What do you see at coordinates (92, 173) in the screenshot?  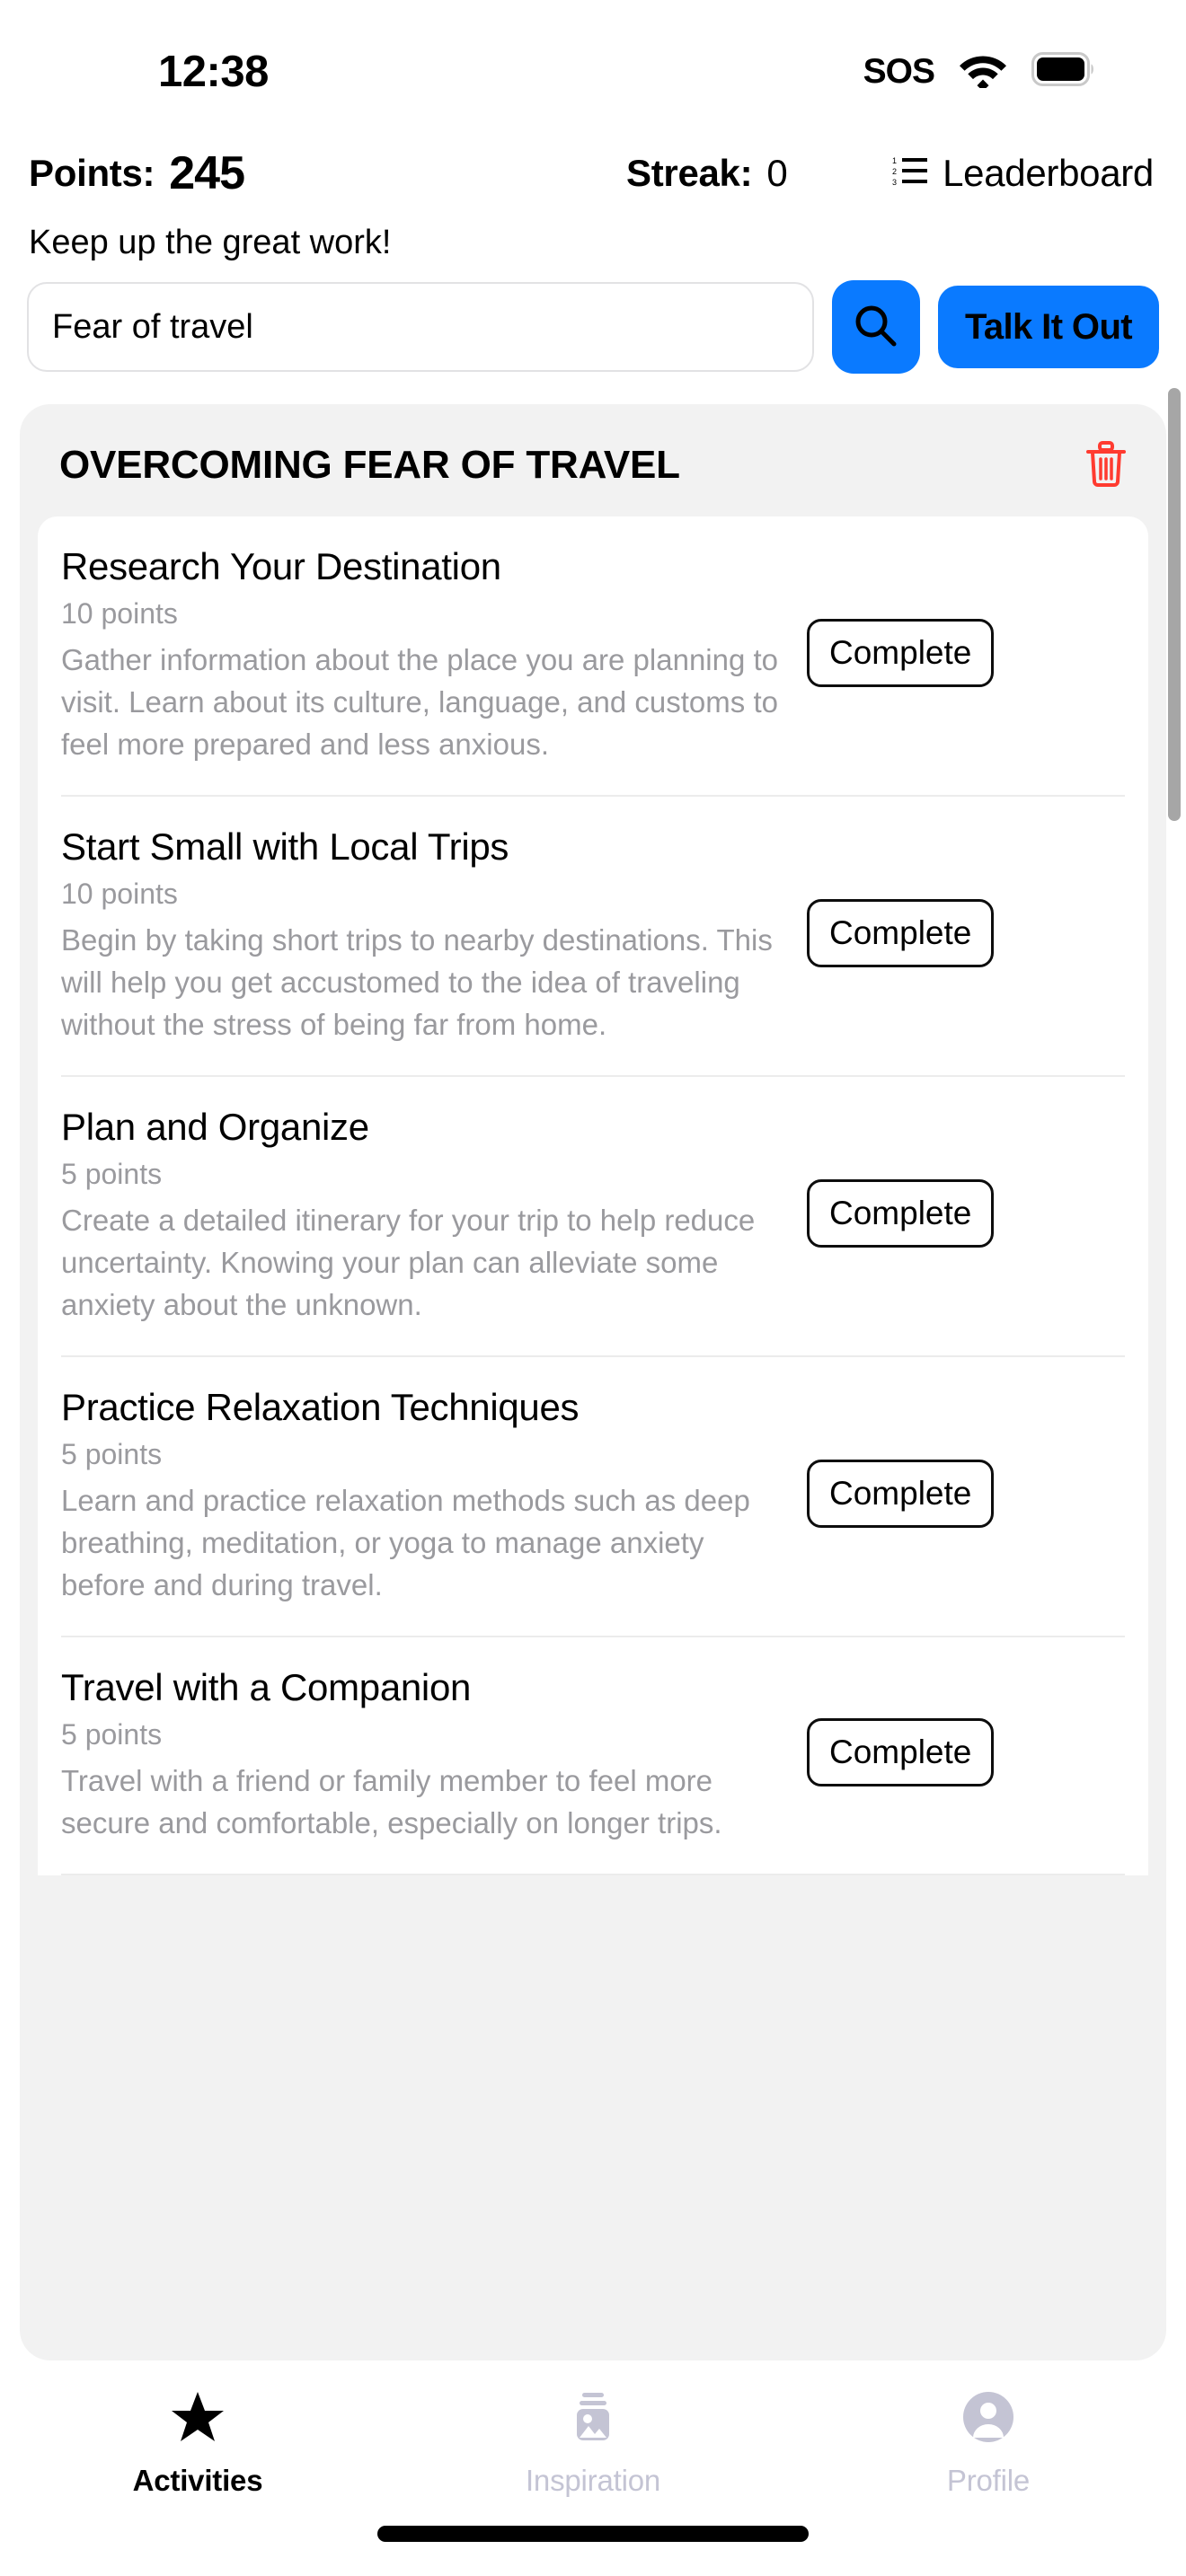 I see `points-label: Points:` at bounding box center [92, 173].